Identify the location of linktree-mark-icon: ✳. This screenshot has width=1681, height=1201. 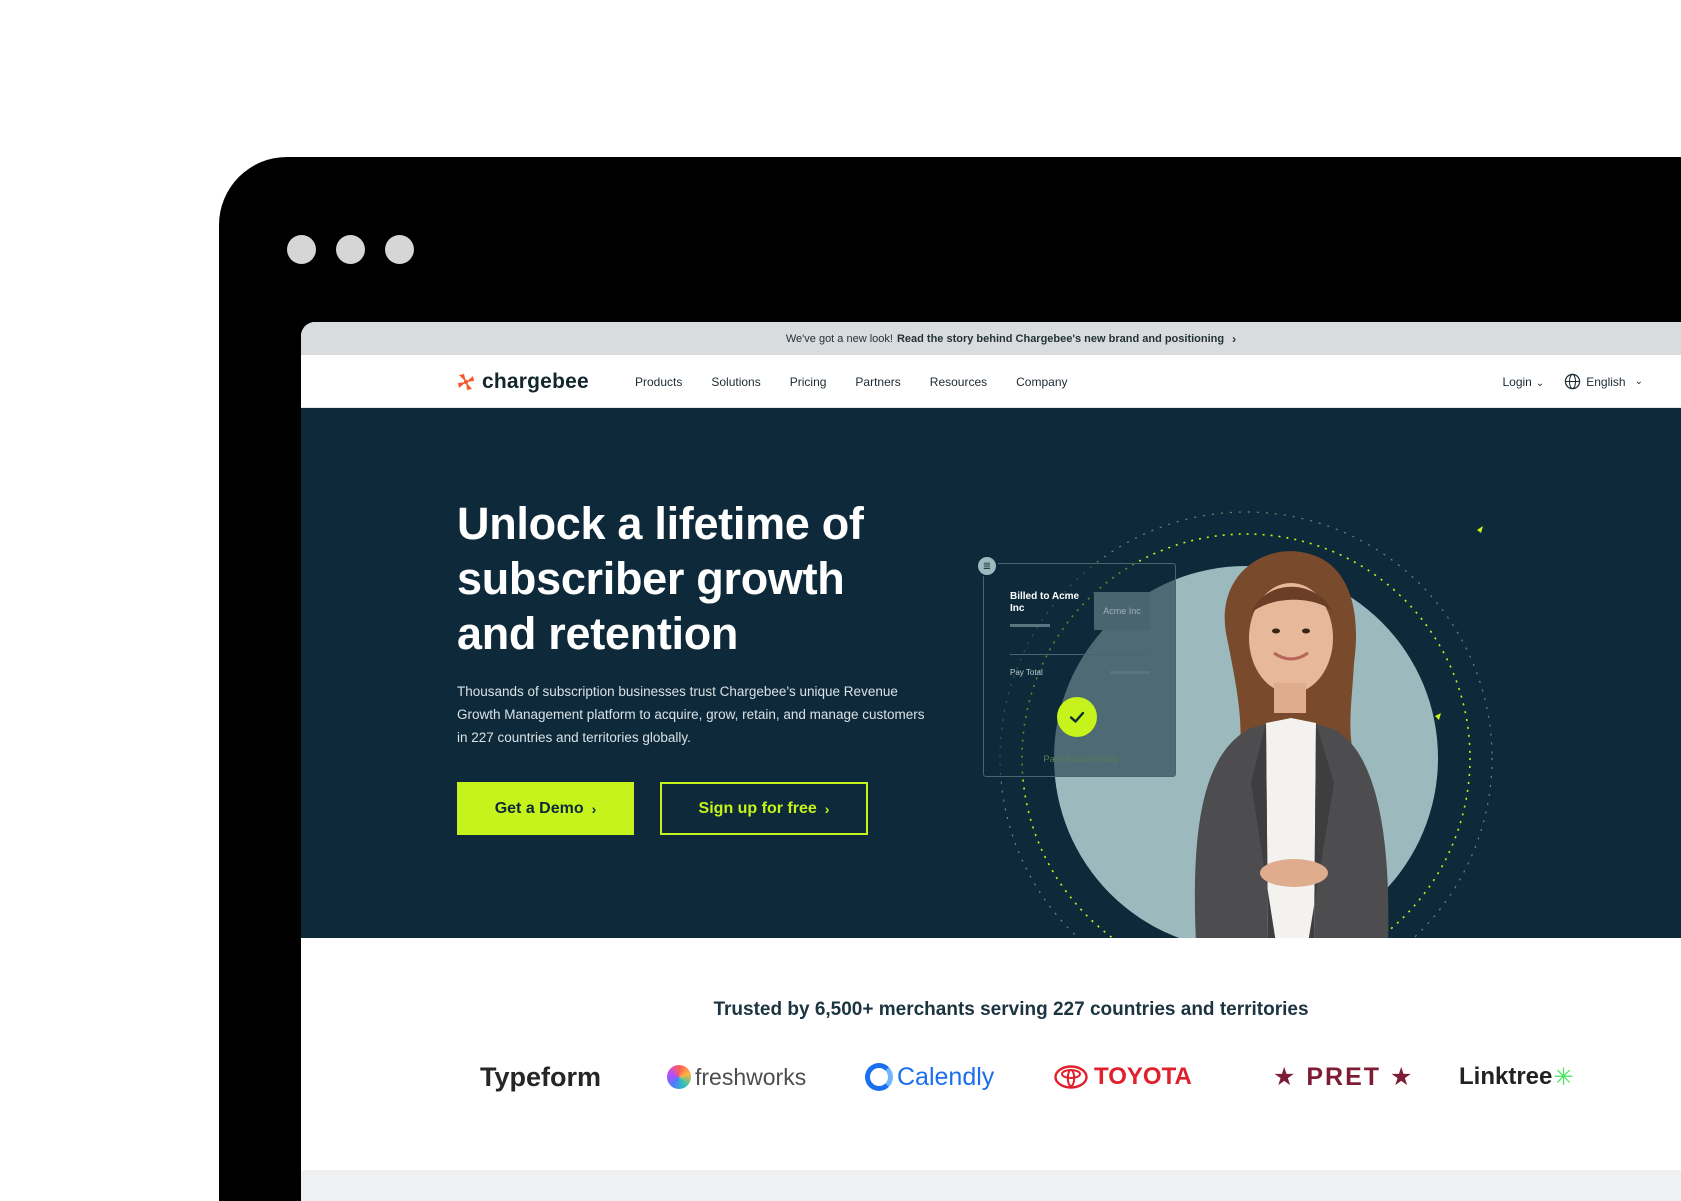
(1563, 1077).